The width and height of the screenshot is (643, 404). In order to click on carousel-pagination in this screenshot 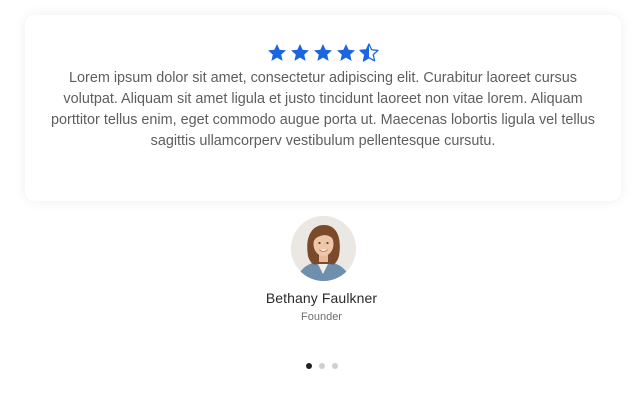, I will do `click(321, 366)`.